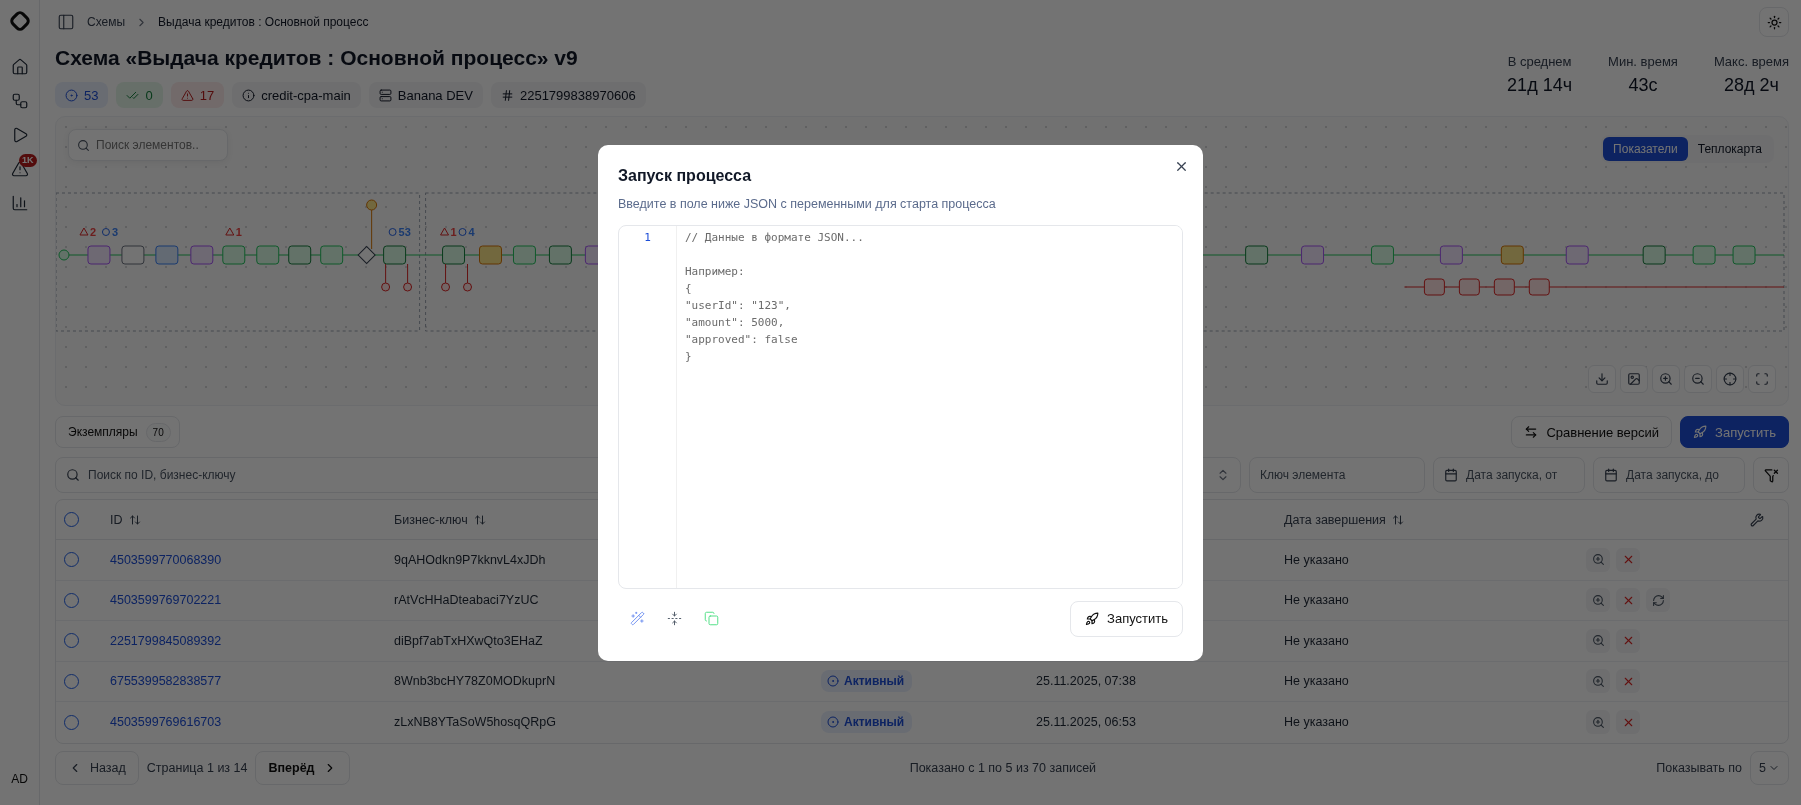 Image resolution: width=1801 pixels, height=805 pixels. I want to click on info-icon, so click(392, 232).